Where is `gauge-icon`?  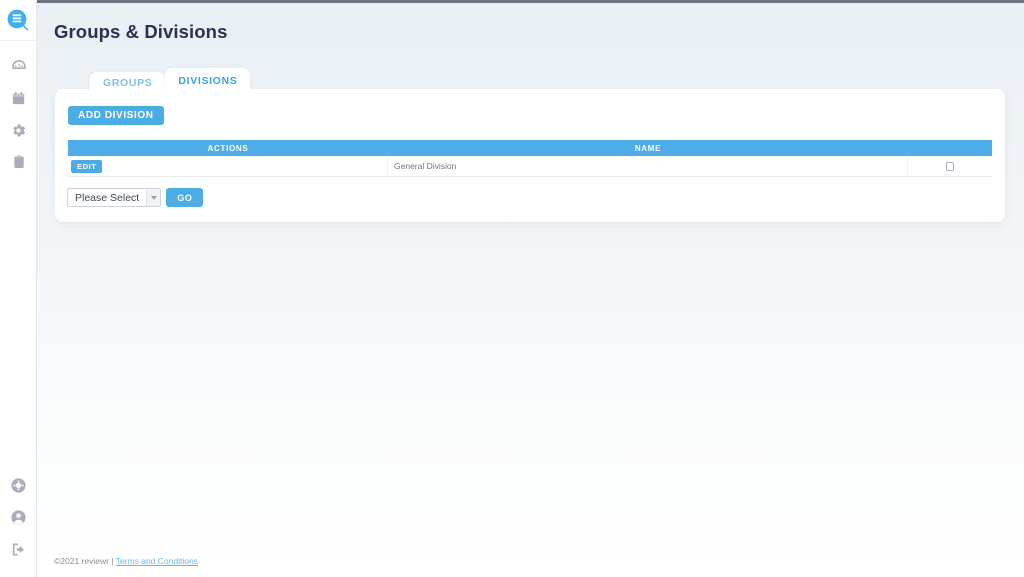 gauge-icon is located at coordinates (19, 66).